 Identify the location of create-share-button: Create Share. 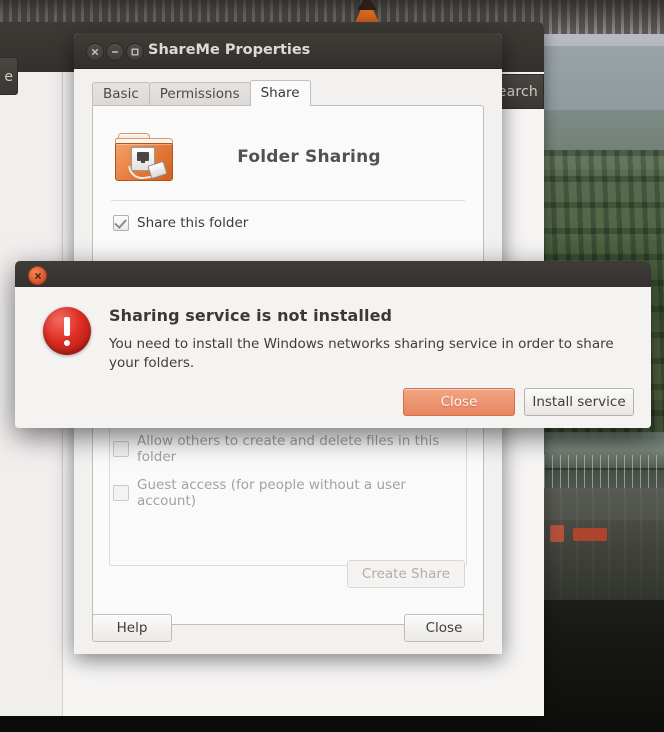
(405, 574).